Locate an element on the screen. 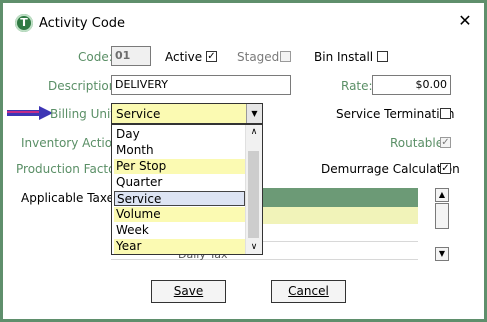 Image resolution: width=487 pixels, height=322 pixels. rate-label: Rate: is located at coordinates (357, 86).